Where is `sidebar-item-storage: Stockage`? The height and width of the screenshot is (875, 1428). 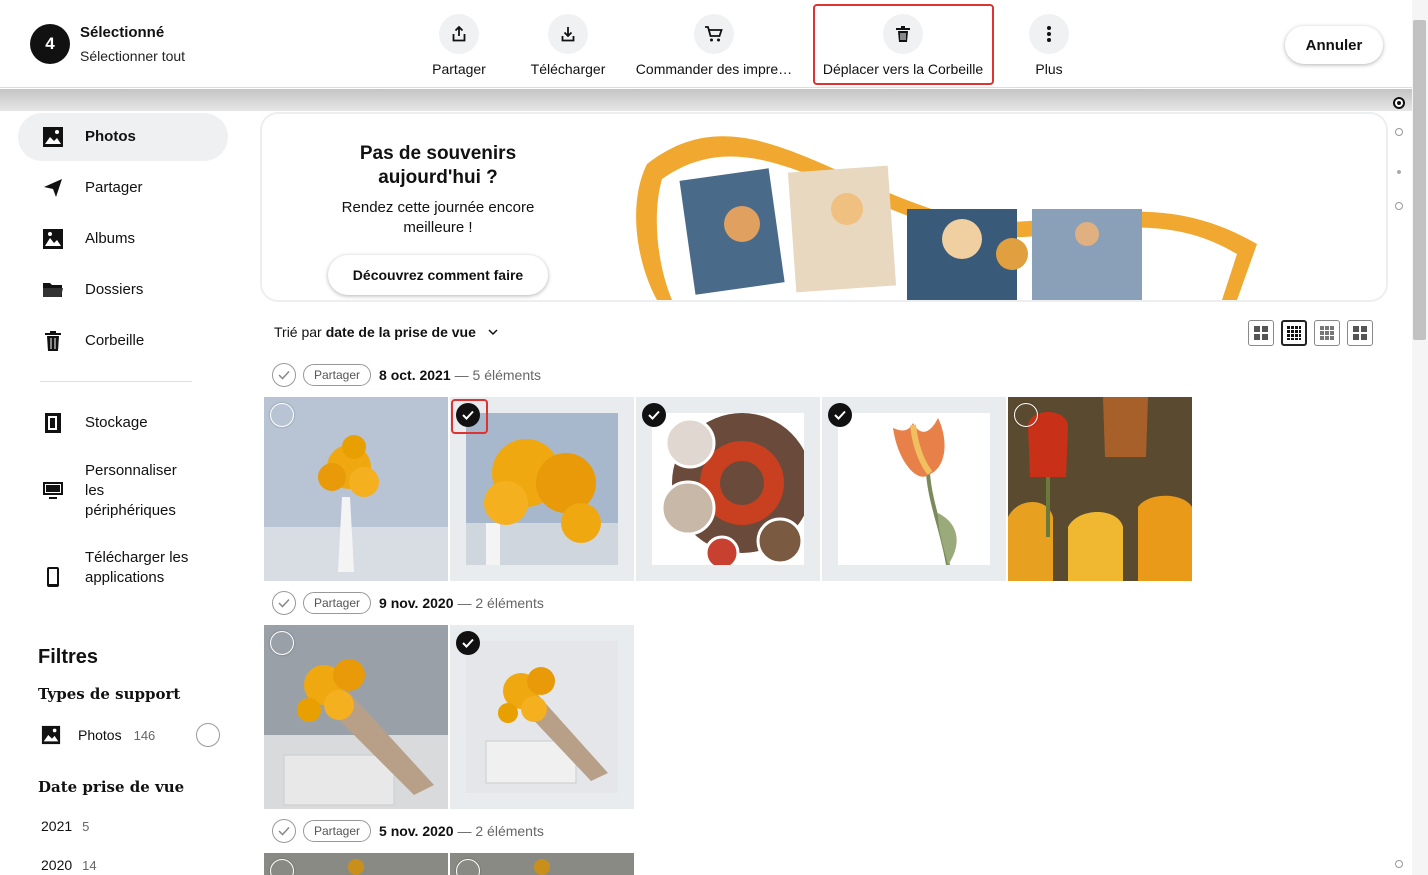 sidebar-item-storage: Stockage is located at coordinates (123, 423).